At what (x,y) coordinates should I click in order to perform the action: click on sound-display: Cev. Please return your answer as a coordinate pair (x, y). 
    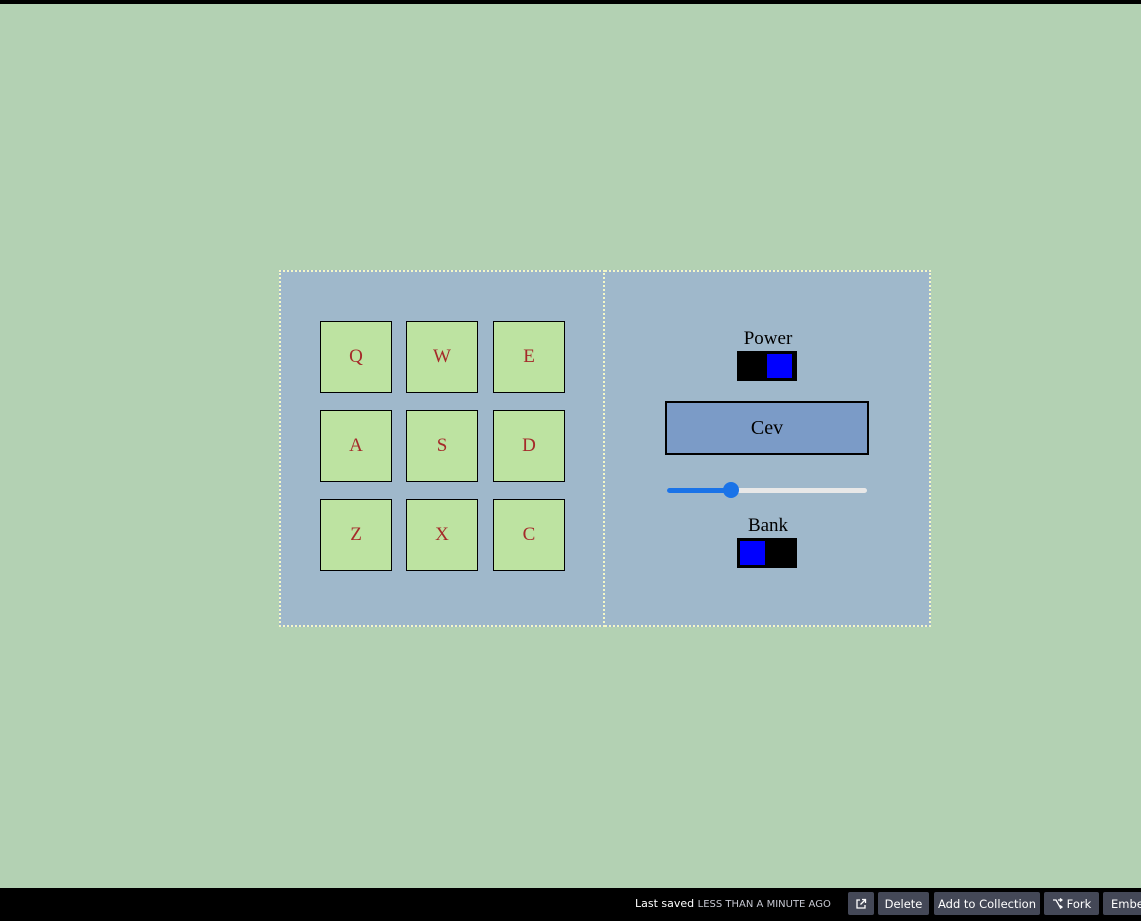
    Looking at the image, I should click on (767, 428).